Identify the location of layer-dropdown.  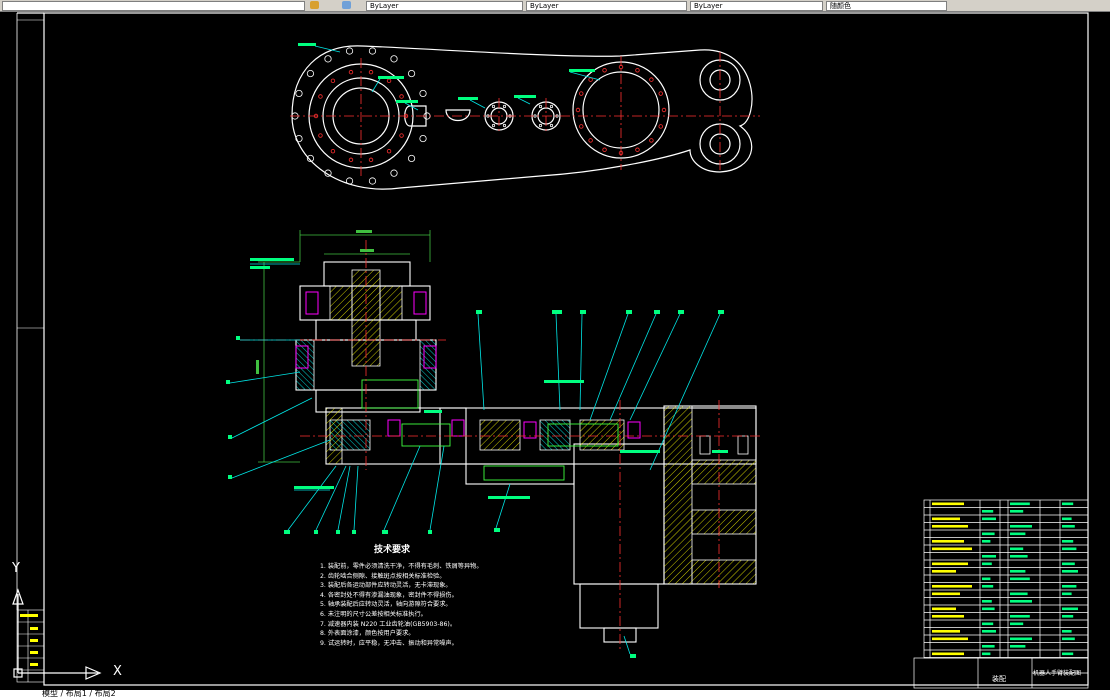
(153, 6).